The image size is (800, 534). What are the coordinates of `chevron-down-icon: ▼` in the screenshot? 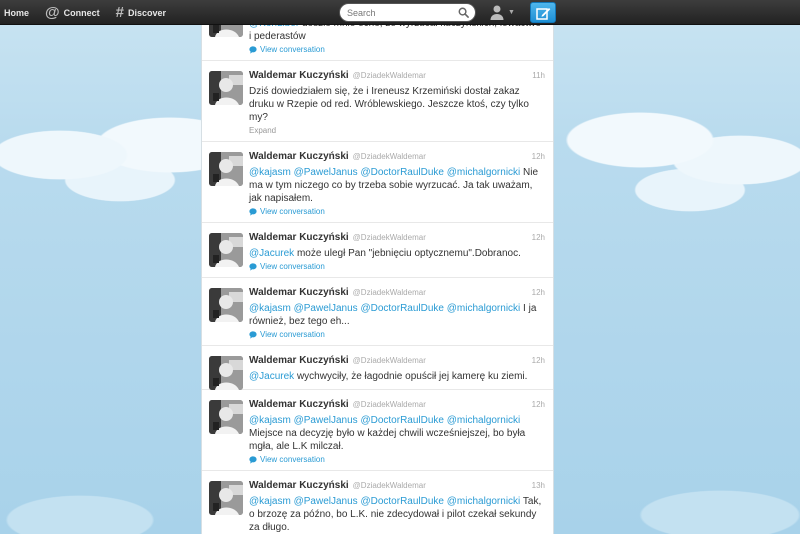 It's located at (511, 12).